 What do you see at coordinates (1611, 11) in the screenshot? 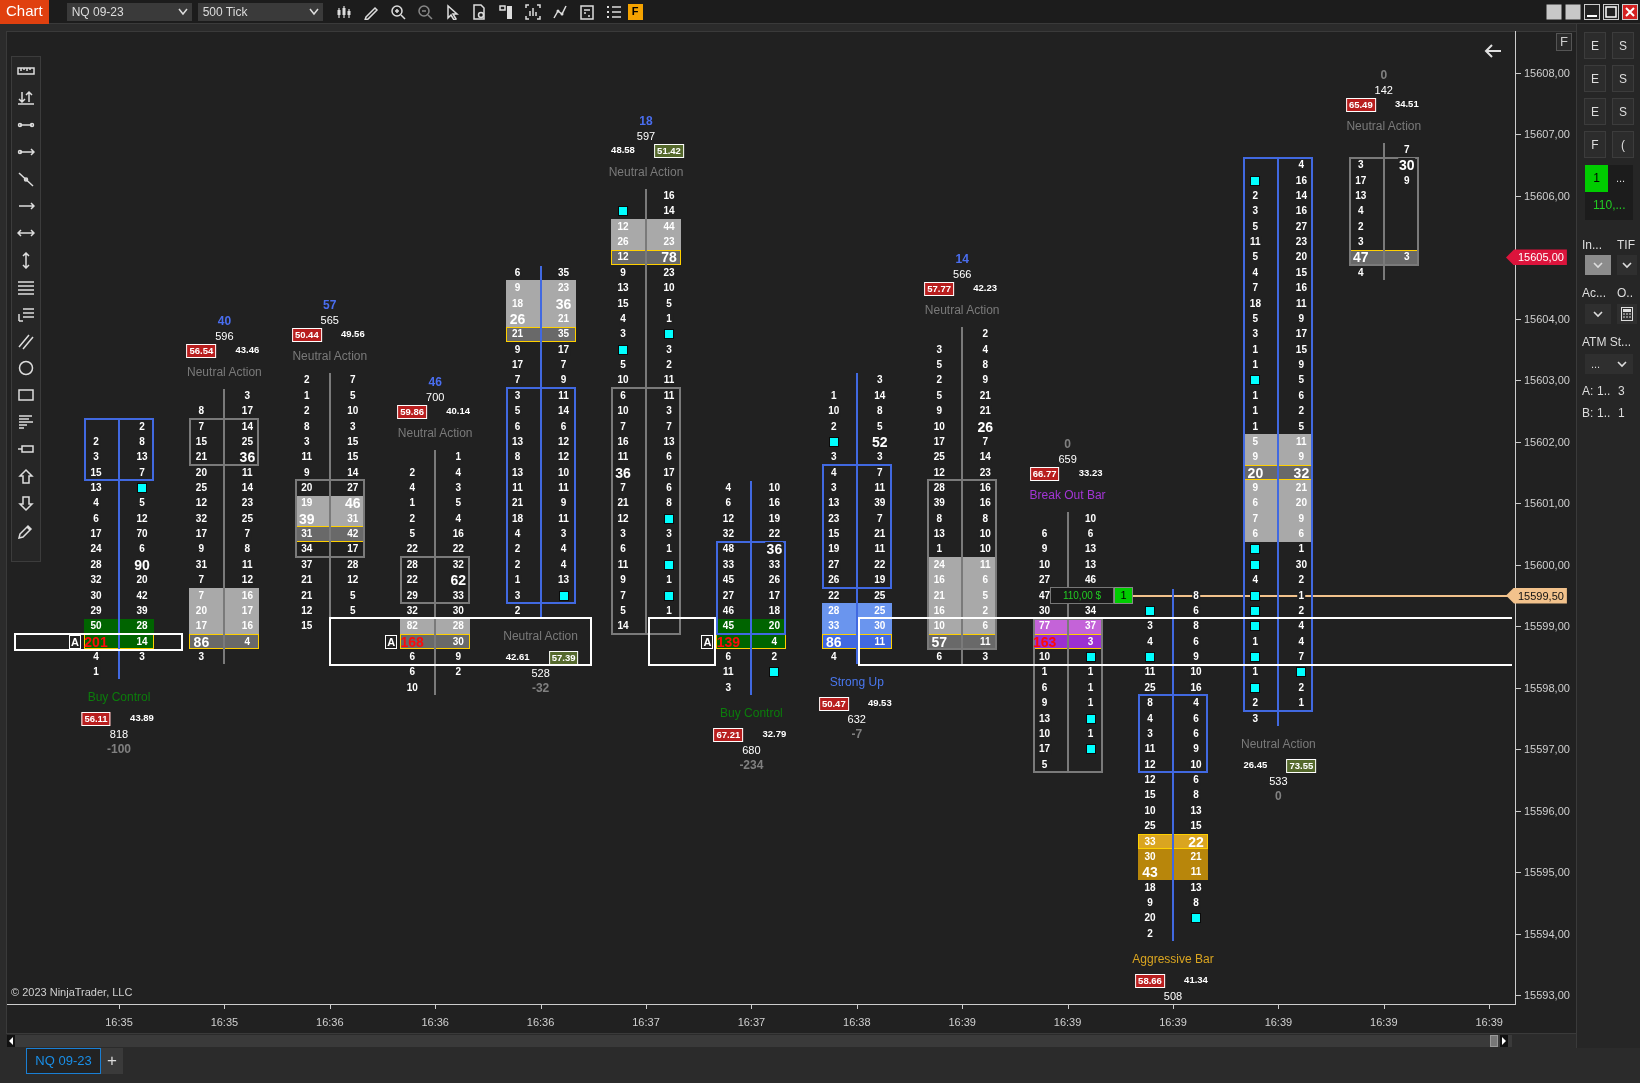
I see `maximize-icon` at bounding box center [1611, 11].